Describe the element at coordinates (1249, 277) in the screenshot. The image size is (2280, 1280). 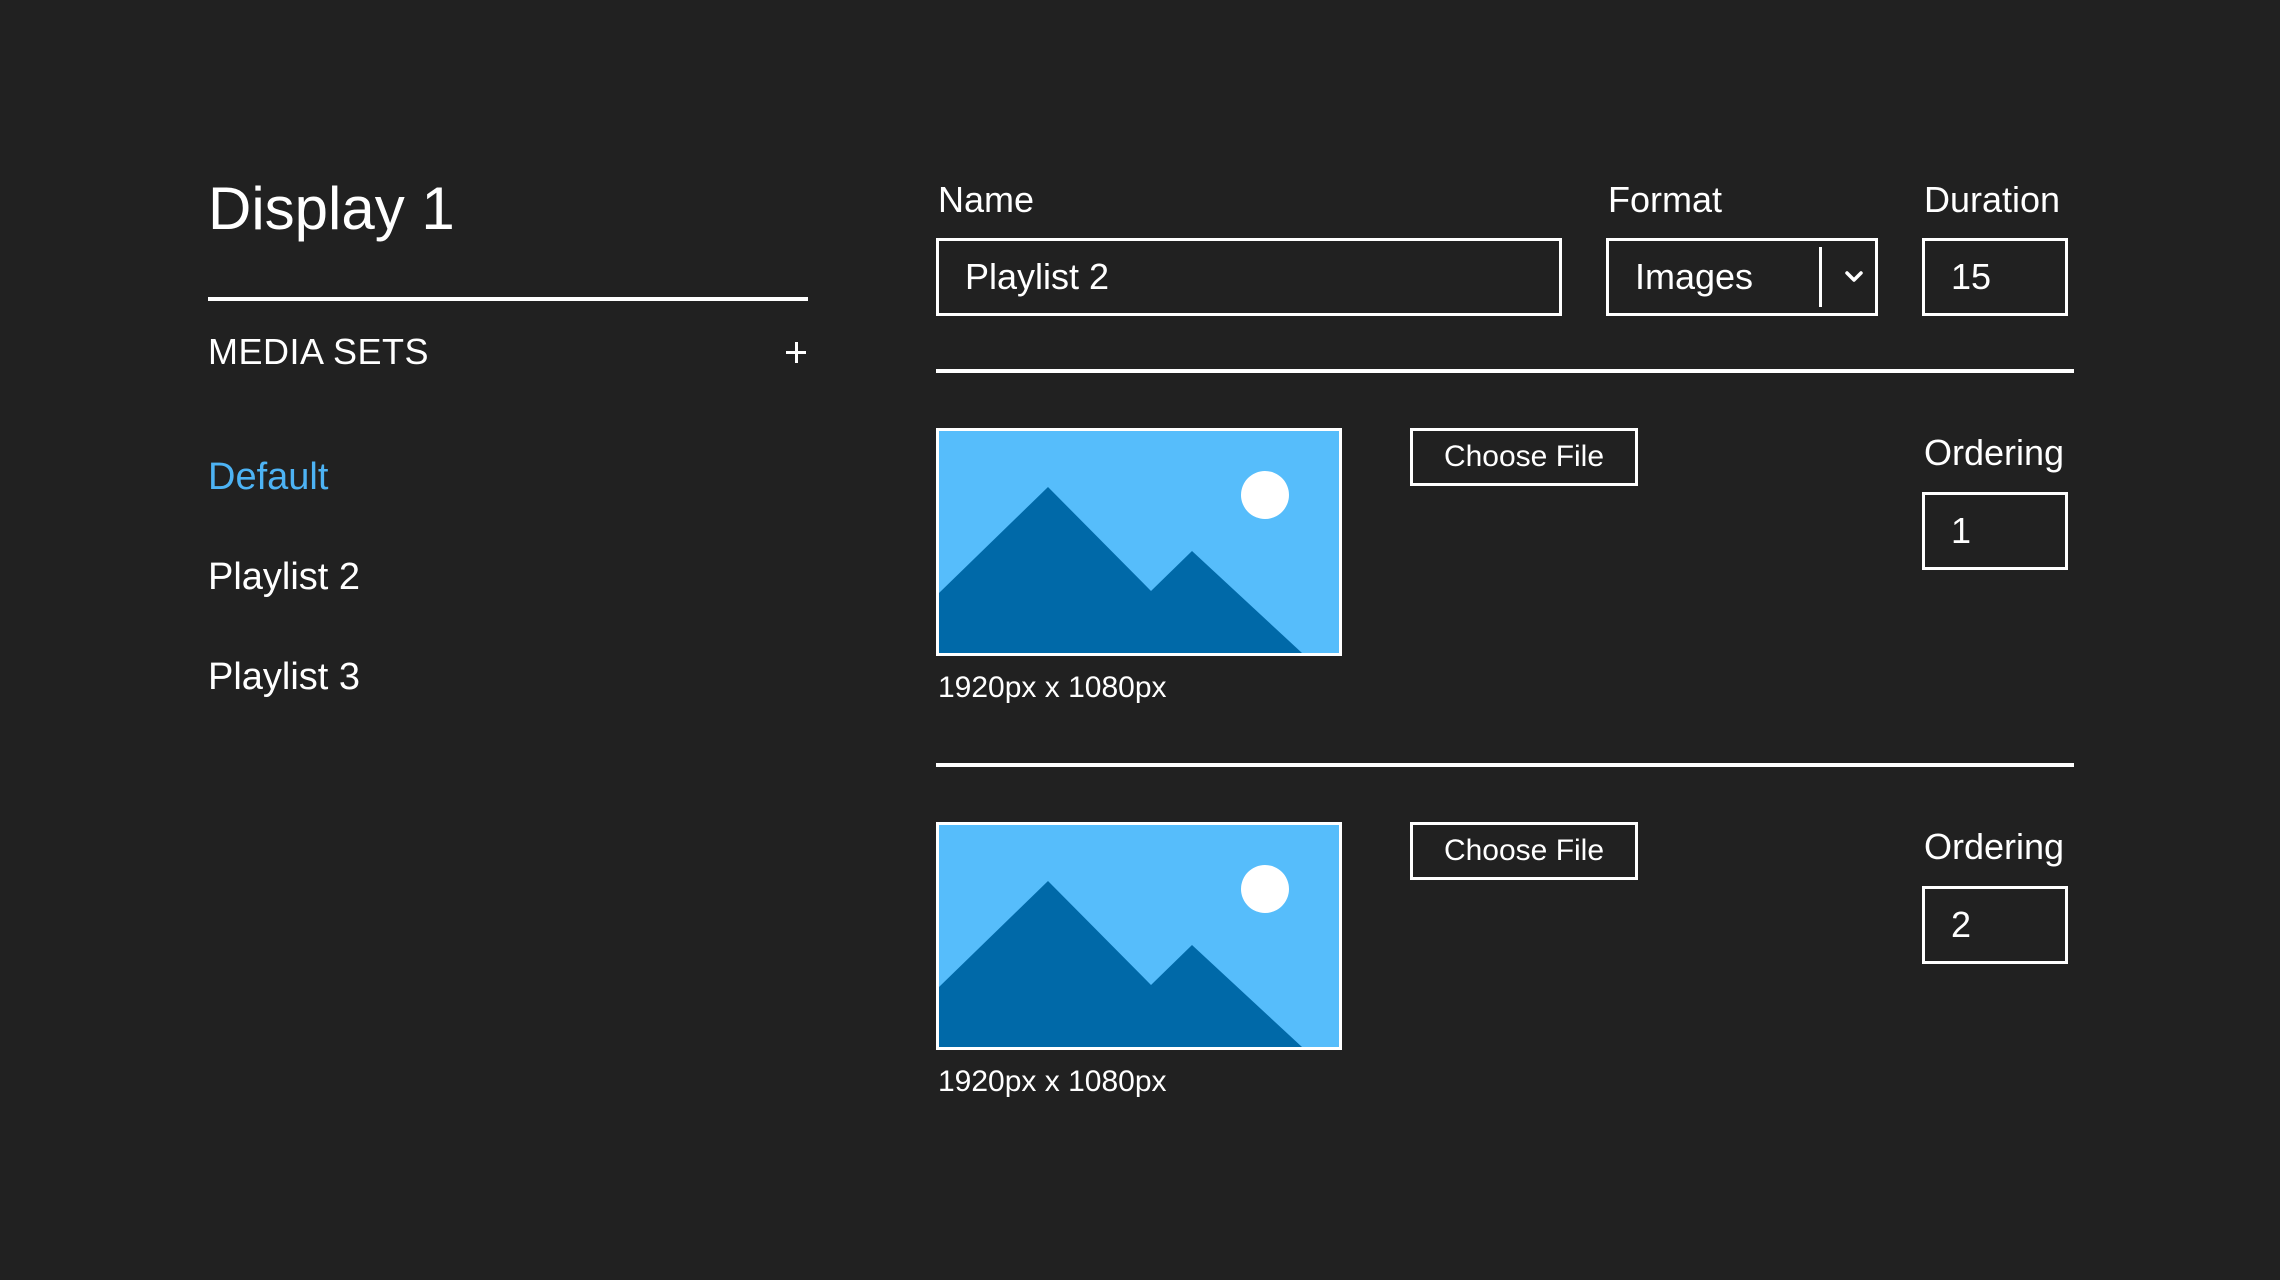
I see `name-input: Playlist 2` at that location.